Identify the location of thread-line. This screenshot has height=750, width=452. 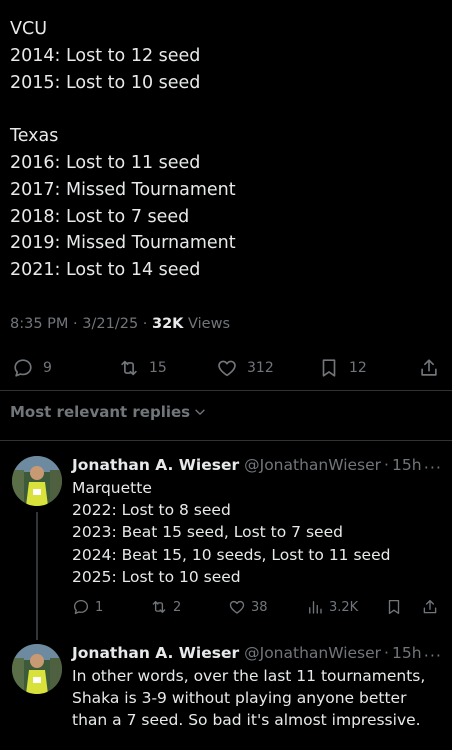
(37, 576).